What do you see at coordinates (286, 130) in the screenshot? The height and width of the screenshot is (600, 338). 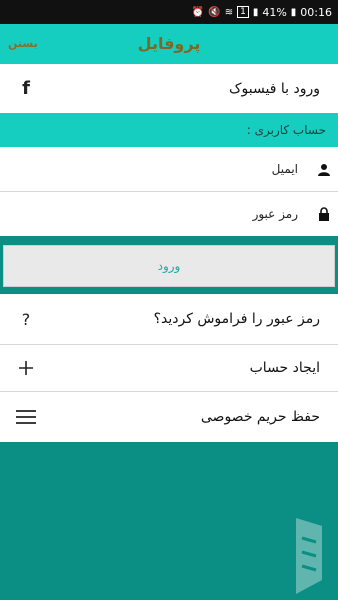 I see `account-section-title: حساب کاربری :` at bounding box center [286, 130].